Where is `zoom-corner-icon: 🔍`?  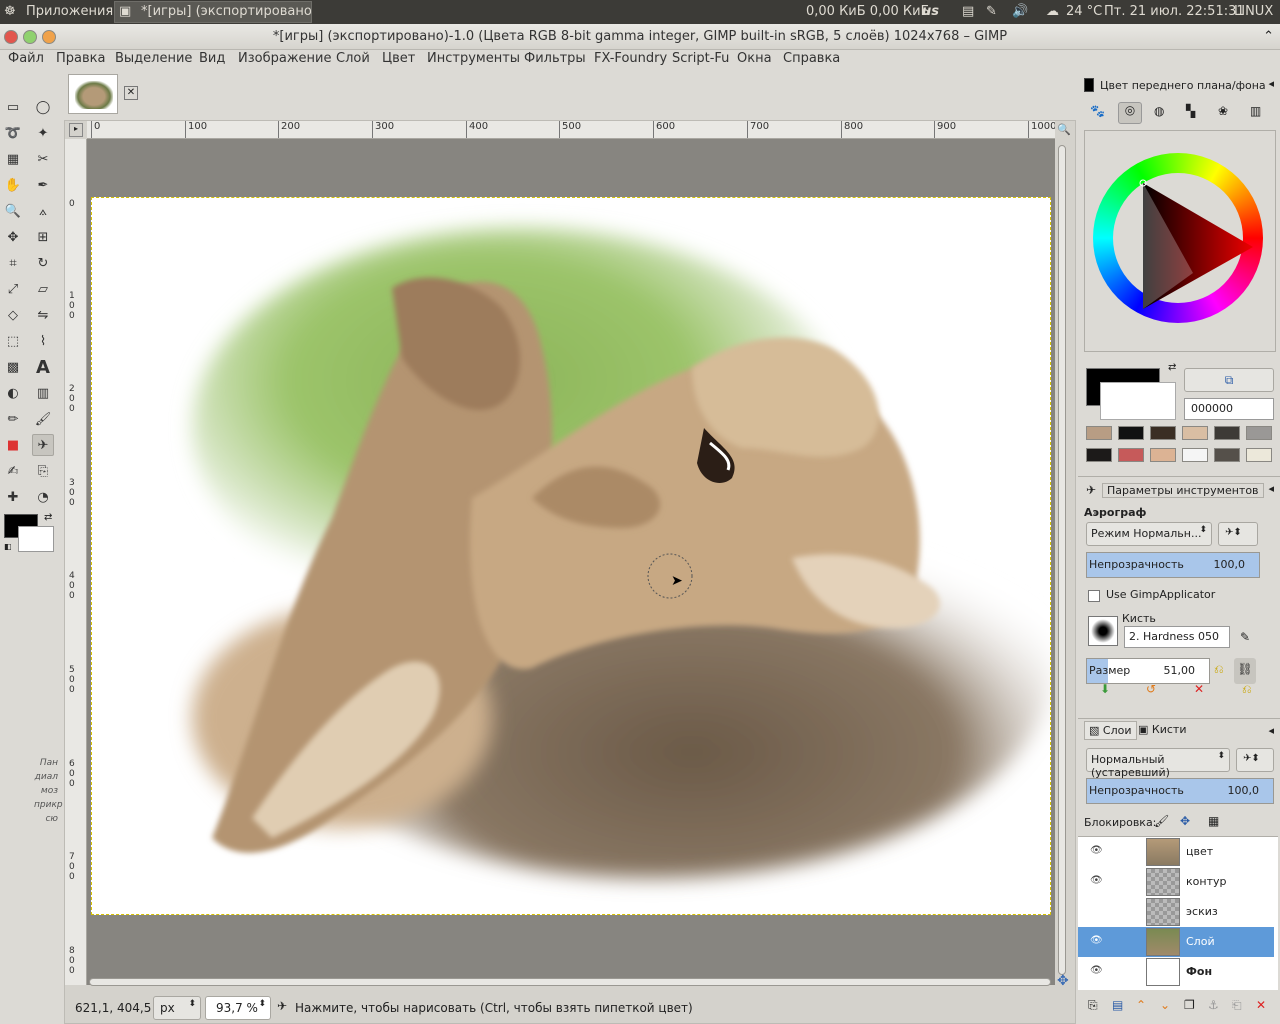 zoom-corner-icon: 🔍 is located at coordinates (1064, 129).